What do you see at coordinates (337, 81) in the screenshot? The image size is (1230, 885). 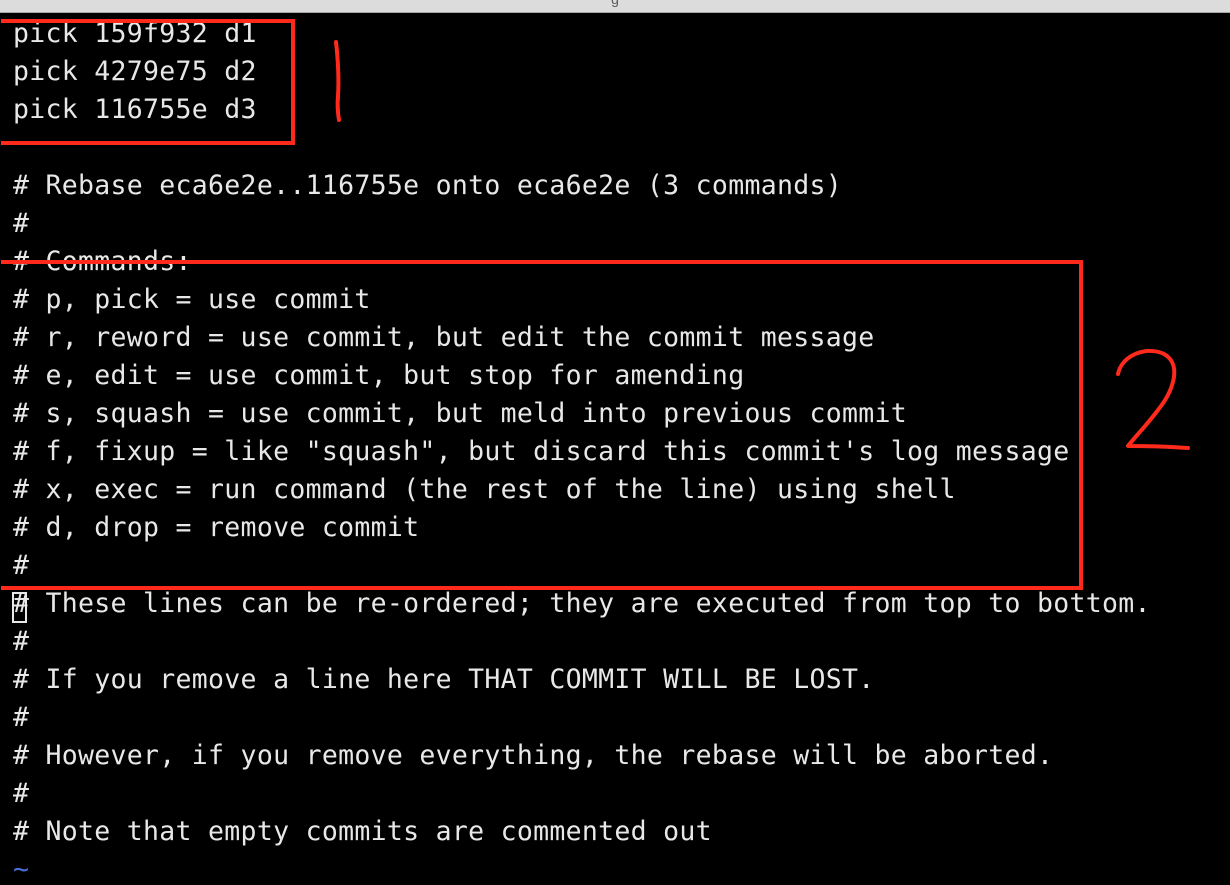 I see `annotation-label-1: 1` at bounding box center [337, 81].